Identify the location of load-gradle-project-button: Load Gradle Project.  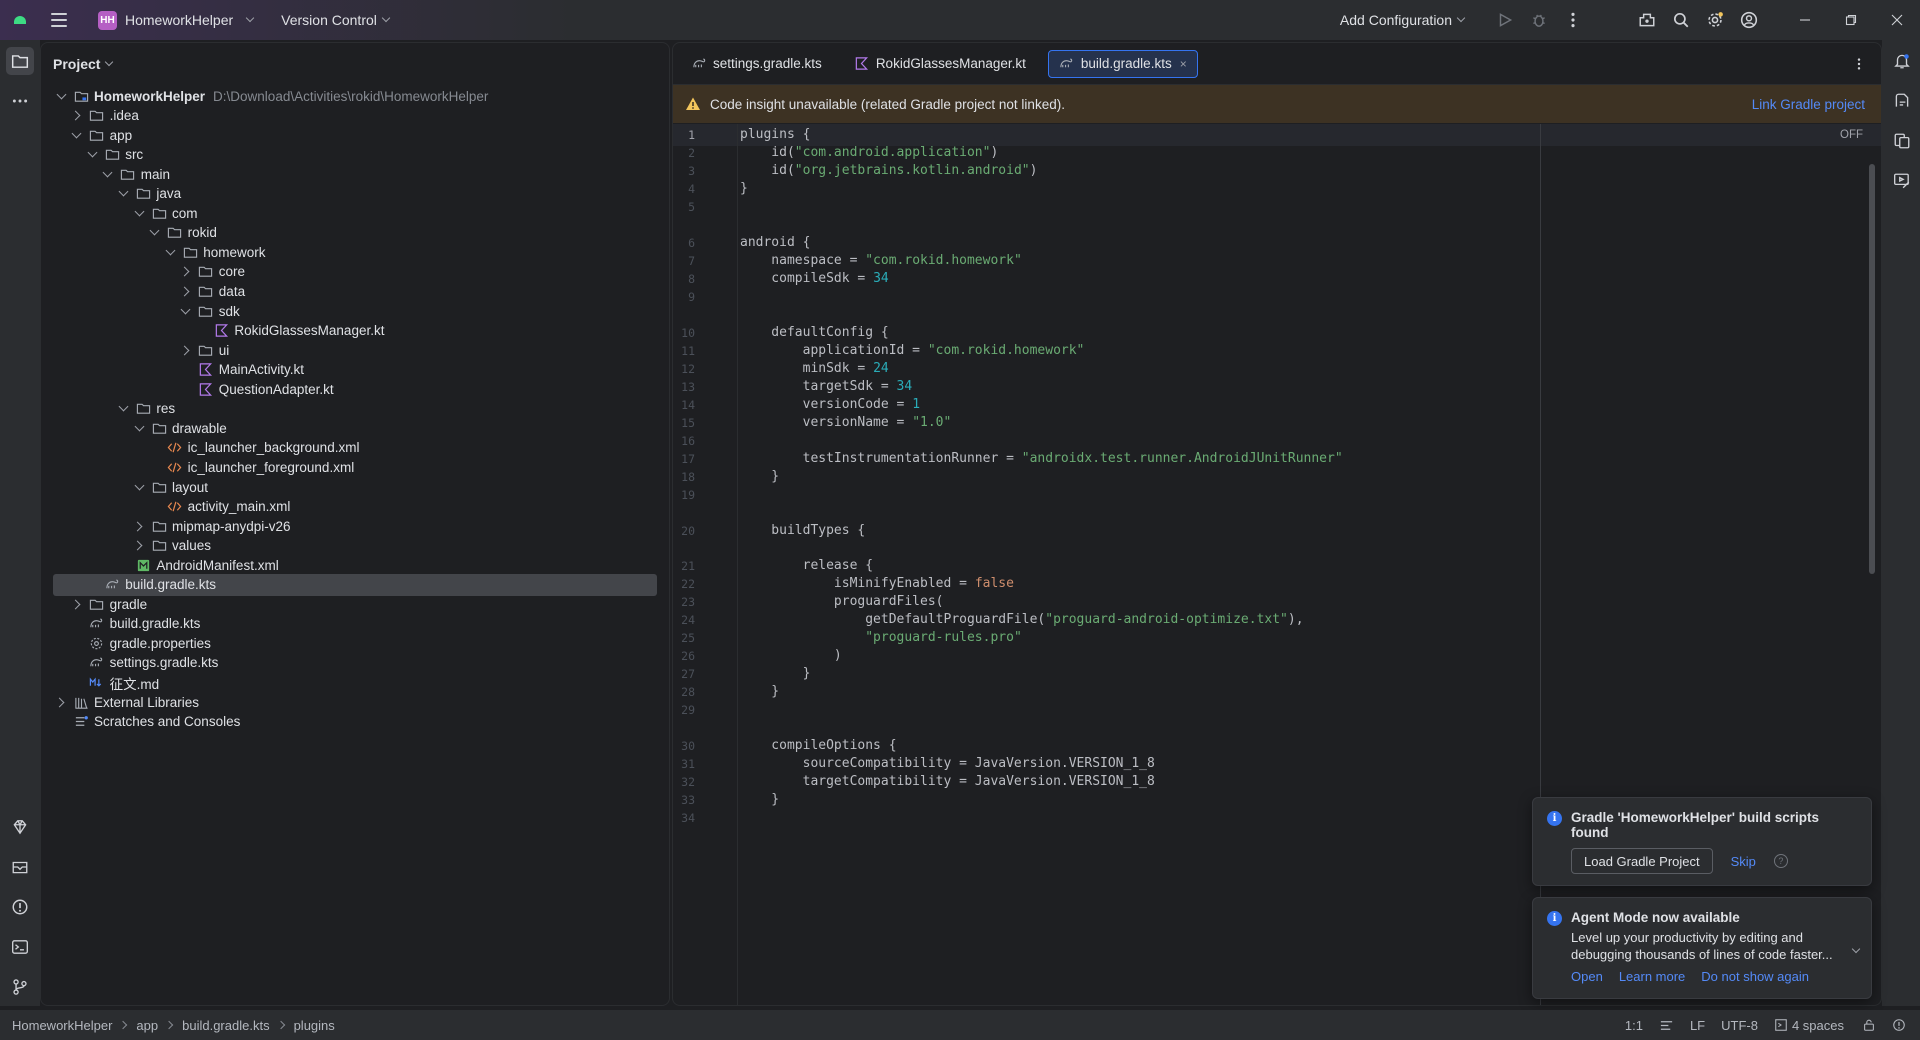
(1642, 861).